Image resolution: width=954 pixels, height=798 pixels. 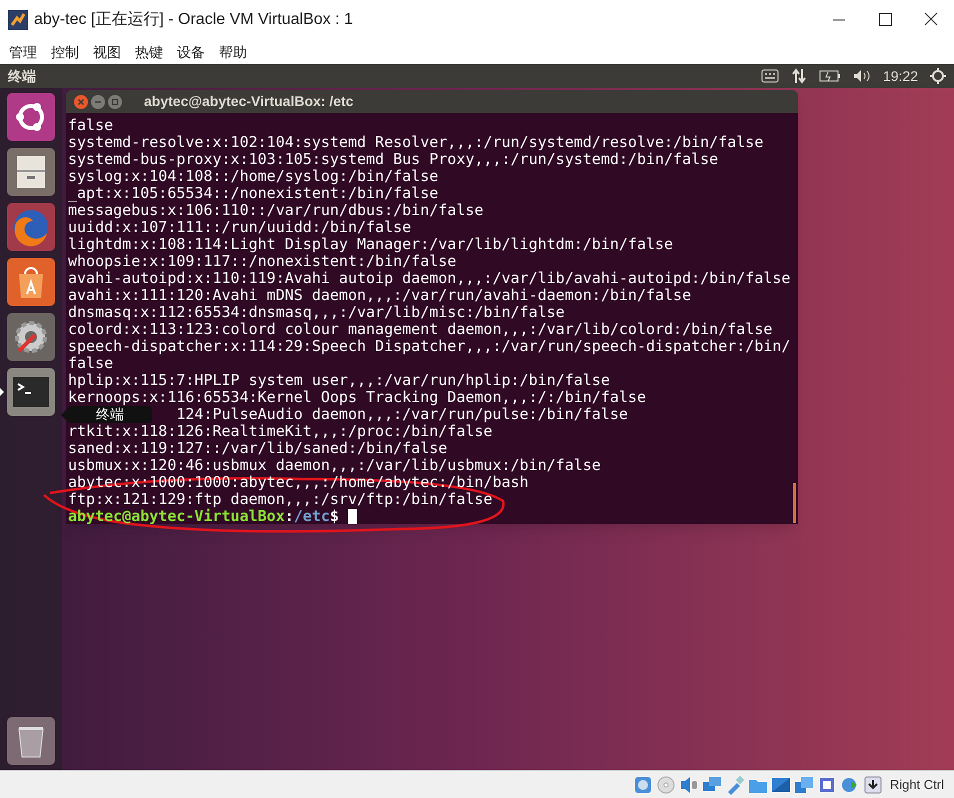 I want to click on terminal-line: 124:PulseAudio daemon,,,:/var/run/pulse:/bin/false, so click(x=402, y=414).